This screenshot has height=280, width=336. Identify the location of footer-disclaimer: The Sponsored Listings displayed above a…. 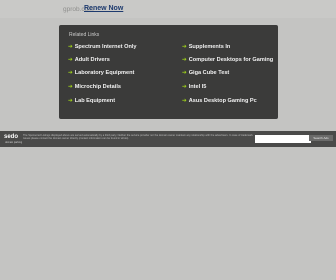
(138, 137).